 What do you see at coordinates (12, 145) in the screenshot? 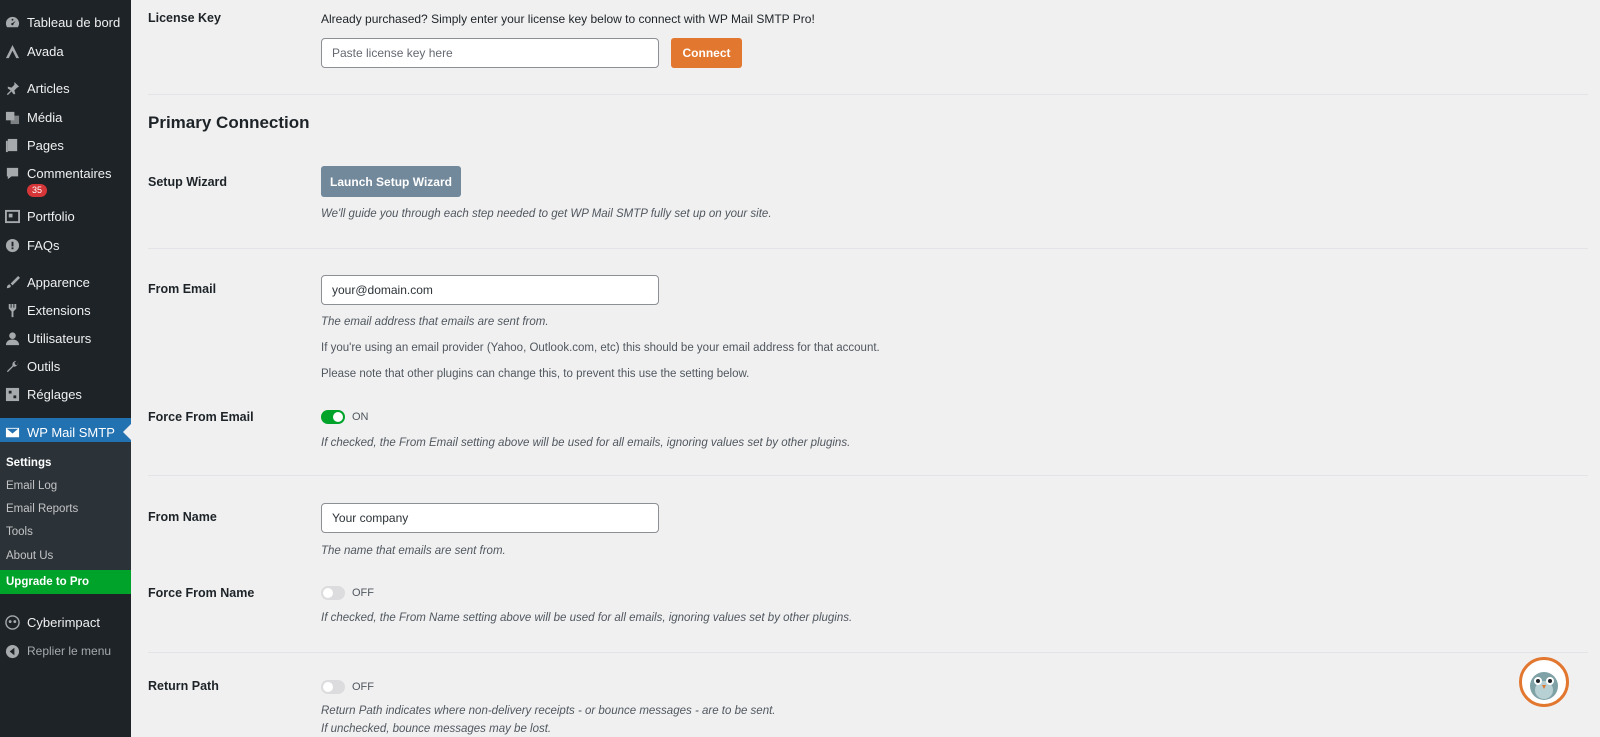
I see `pages-icon` at bounding box center [12, 145].